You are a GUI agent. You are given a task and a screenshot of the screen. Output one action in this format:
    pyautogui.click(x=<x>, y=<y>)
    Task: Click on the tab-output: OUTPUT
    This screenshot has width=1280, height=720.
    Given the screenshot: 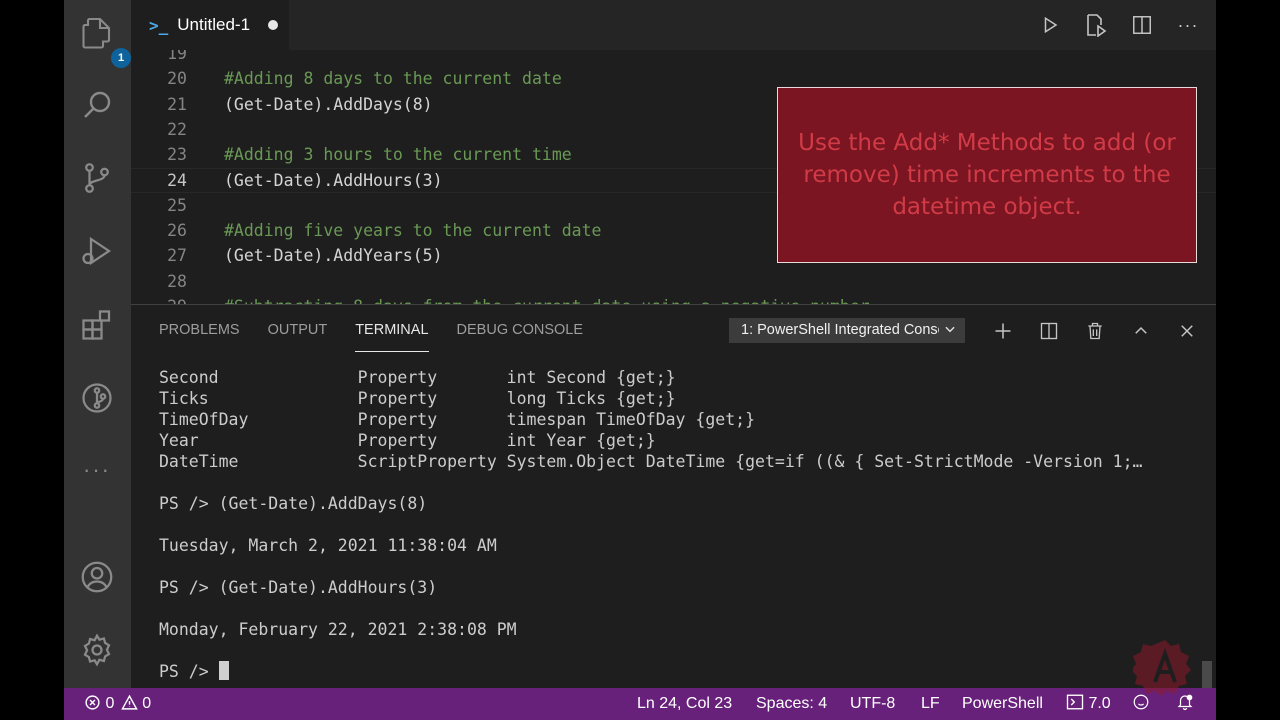 What is the action you would take?
    pyautogui.click(x=298, y=330)
    